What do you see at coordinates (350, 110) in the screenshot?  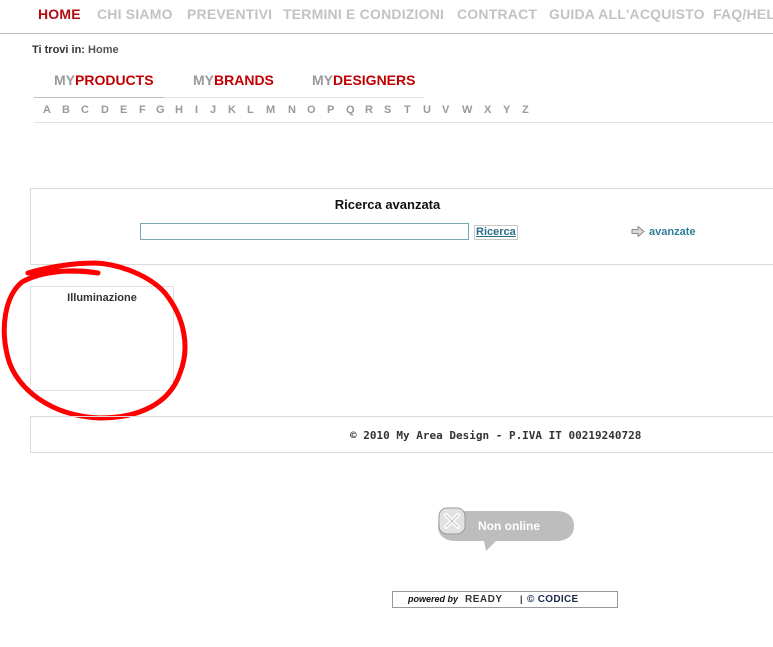 I see `letter-link: Q` at bounding box center [350, 110].